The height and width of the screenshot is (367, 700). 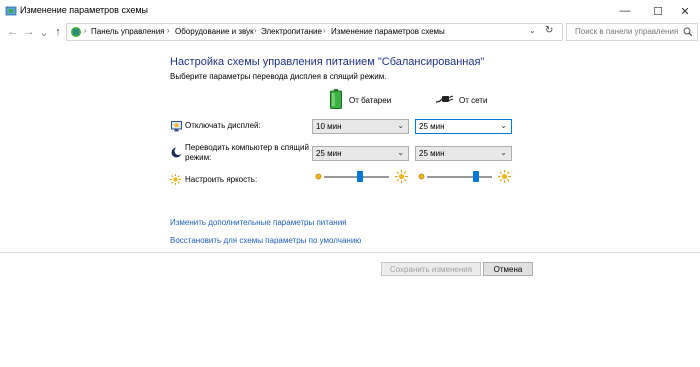 I want to click on up-button: ↑, so click(x=58, y=32).